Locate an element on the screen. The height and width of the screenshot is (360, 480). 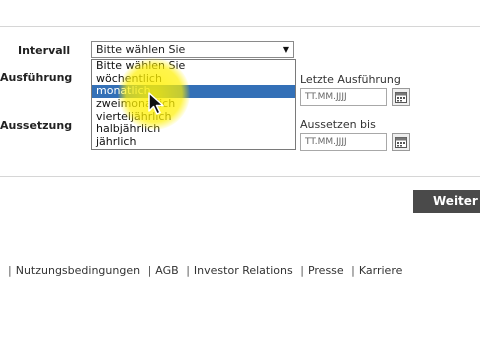
letzte-ausfuehrung-input: TT.MM.JJJJ is located at coordinates (343, 97).